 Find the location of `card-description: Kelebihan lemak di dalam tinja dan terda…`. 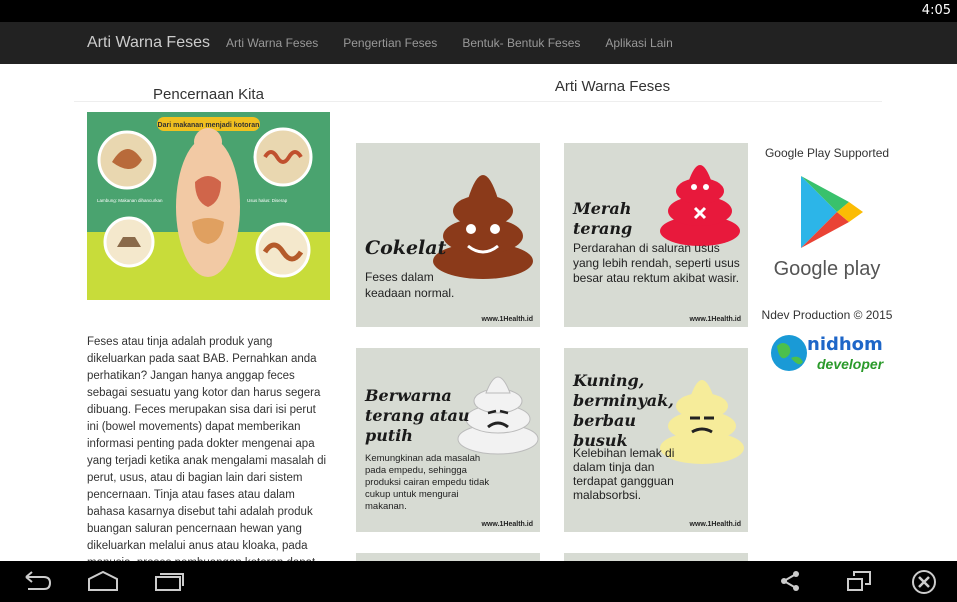

card-description: Kelebihan lemak di dalam tinja dan terda… is located at coordinates (624, 474).